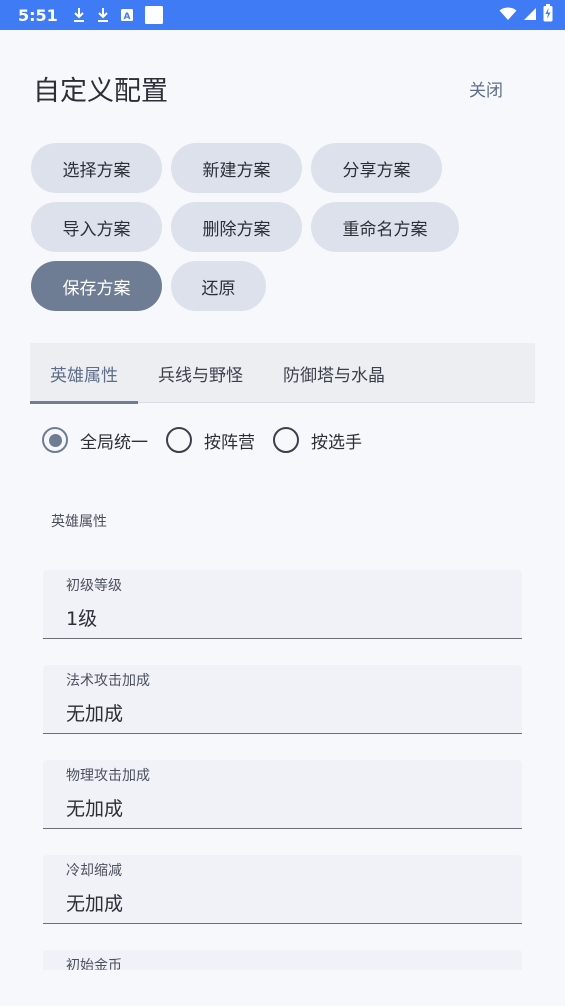 Image resolution: width=565 pixels, height=1006 pixels. I want to click on field-initial-level: 初级等级 1级, so click(282, 604).